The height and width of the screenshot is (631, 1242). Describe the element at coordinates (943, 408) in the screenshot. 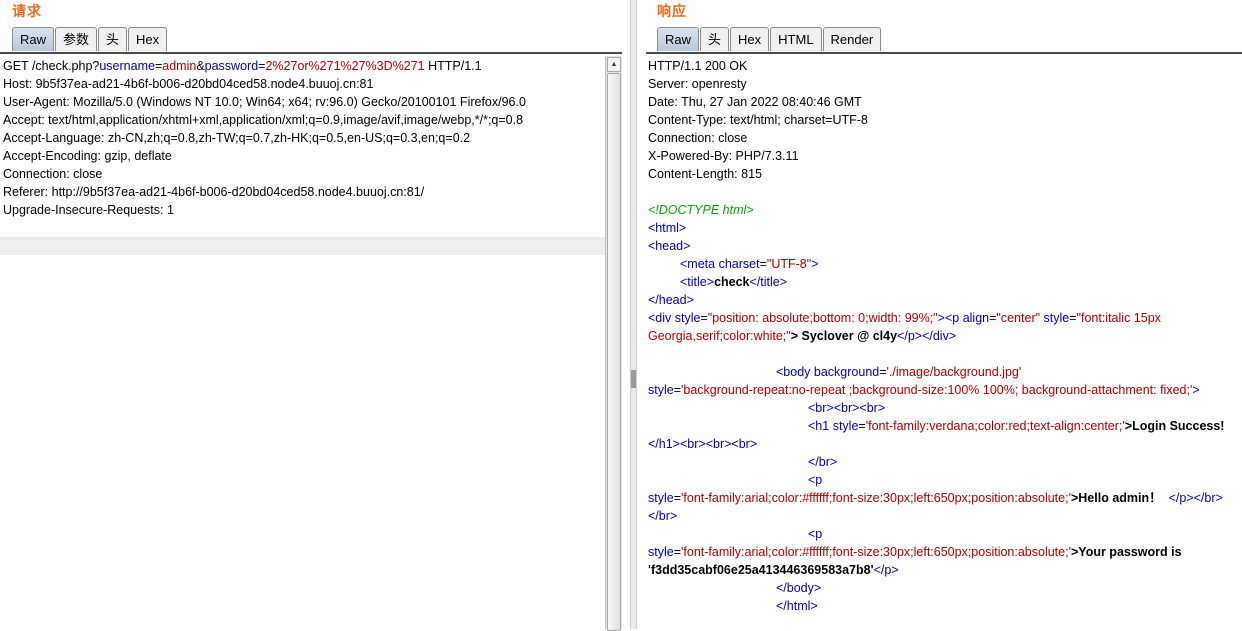

I see `br-line: <br><br><br>` at that location.